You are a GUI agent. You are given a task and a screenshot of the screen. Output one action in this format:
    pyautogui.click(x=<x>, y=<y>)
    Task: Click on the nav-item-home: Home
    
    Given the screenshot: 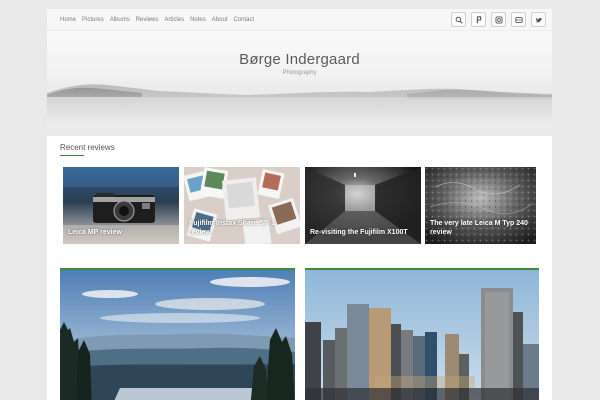 What is the action you would take?
    pyautogui.click(x=68, y=20)
    